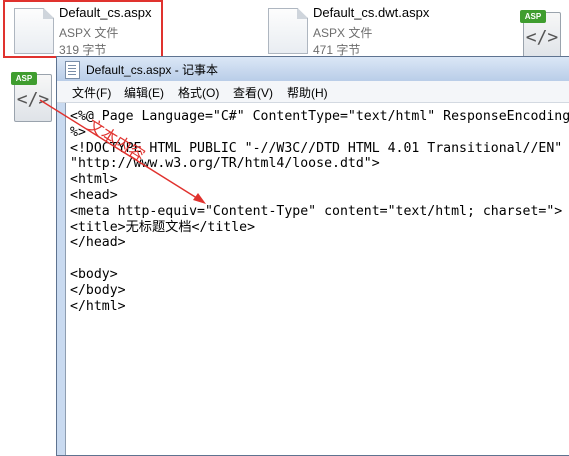  I want to click on code-line: <html>, so click(94, 180).